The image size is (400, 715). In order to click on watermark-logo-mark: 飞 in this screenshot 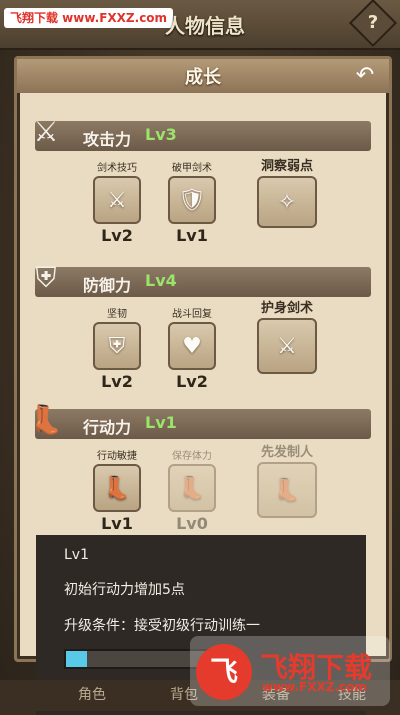, I will do `click(224, 672)`.